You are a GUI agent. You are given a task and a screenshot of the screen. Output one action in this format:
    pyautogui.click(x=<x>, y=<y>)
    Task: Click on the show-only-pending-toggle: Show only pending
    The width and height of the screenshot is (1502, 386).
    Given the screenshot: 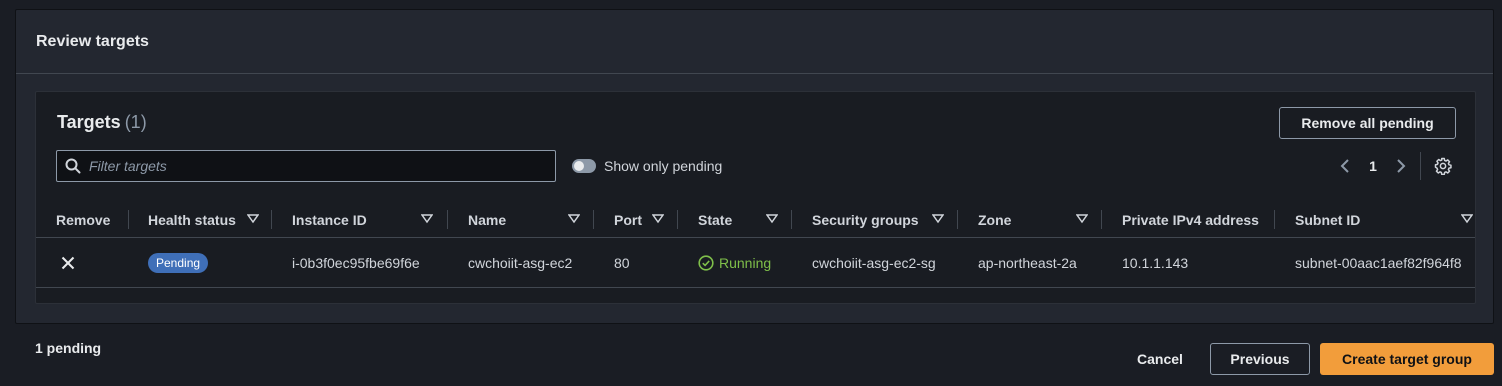 What is the action you would take?
    pyautogui.click(x=647, y=166)
    